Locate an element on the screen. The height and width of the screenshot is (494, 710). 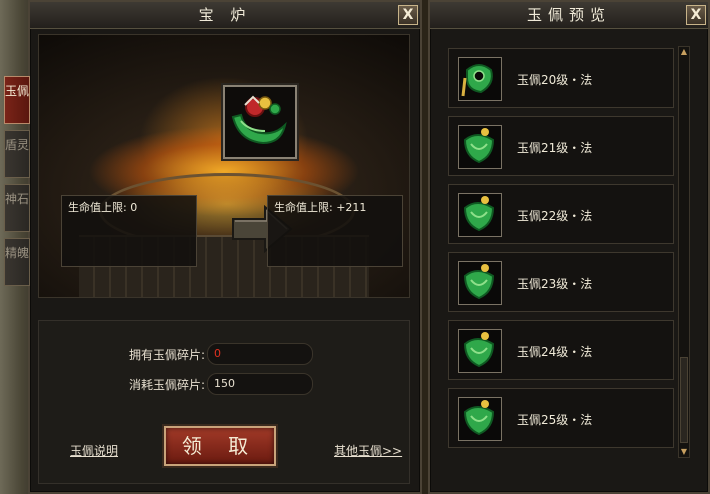
jade-item-label: 玉佩20级・法 is located at coordinates (555, 80).